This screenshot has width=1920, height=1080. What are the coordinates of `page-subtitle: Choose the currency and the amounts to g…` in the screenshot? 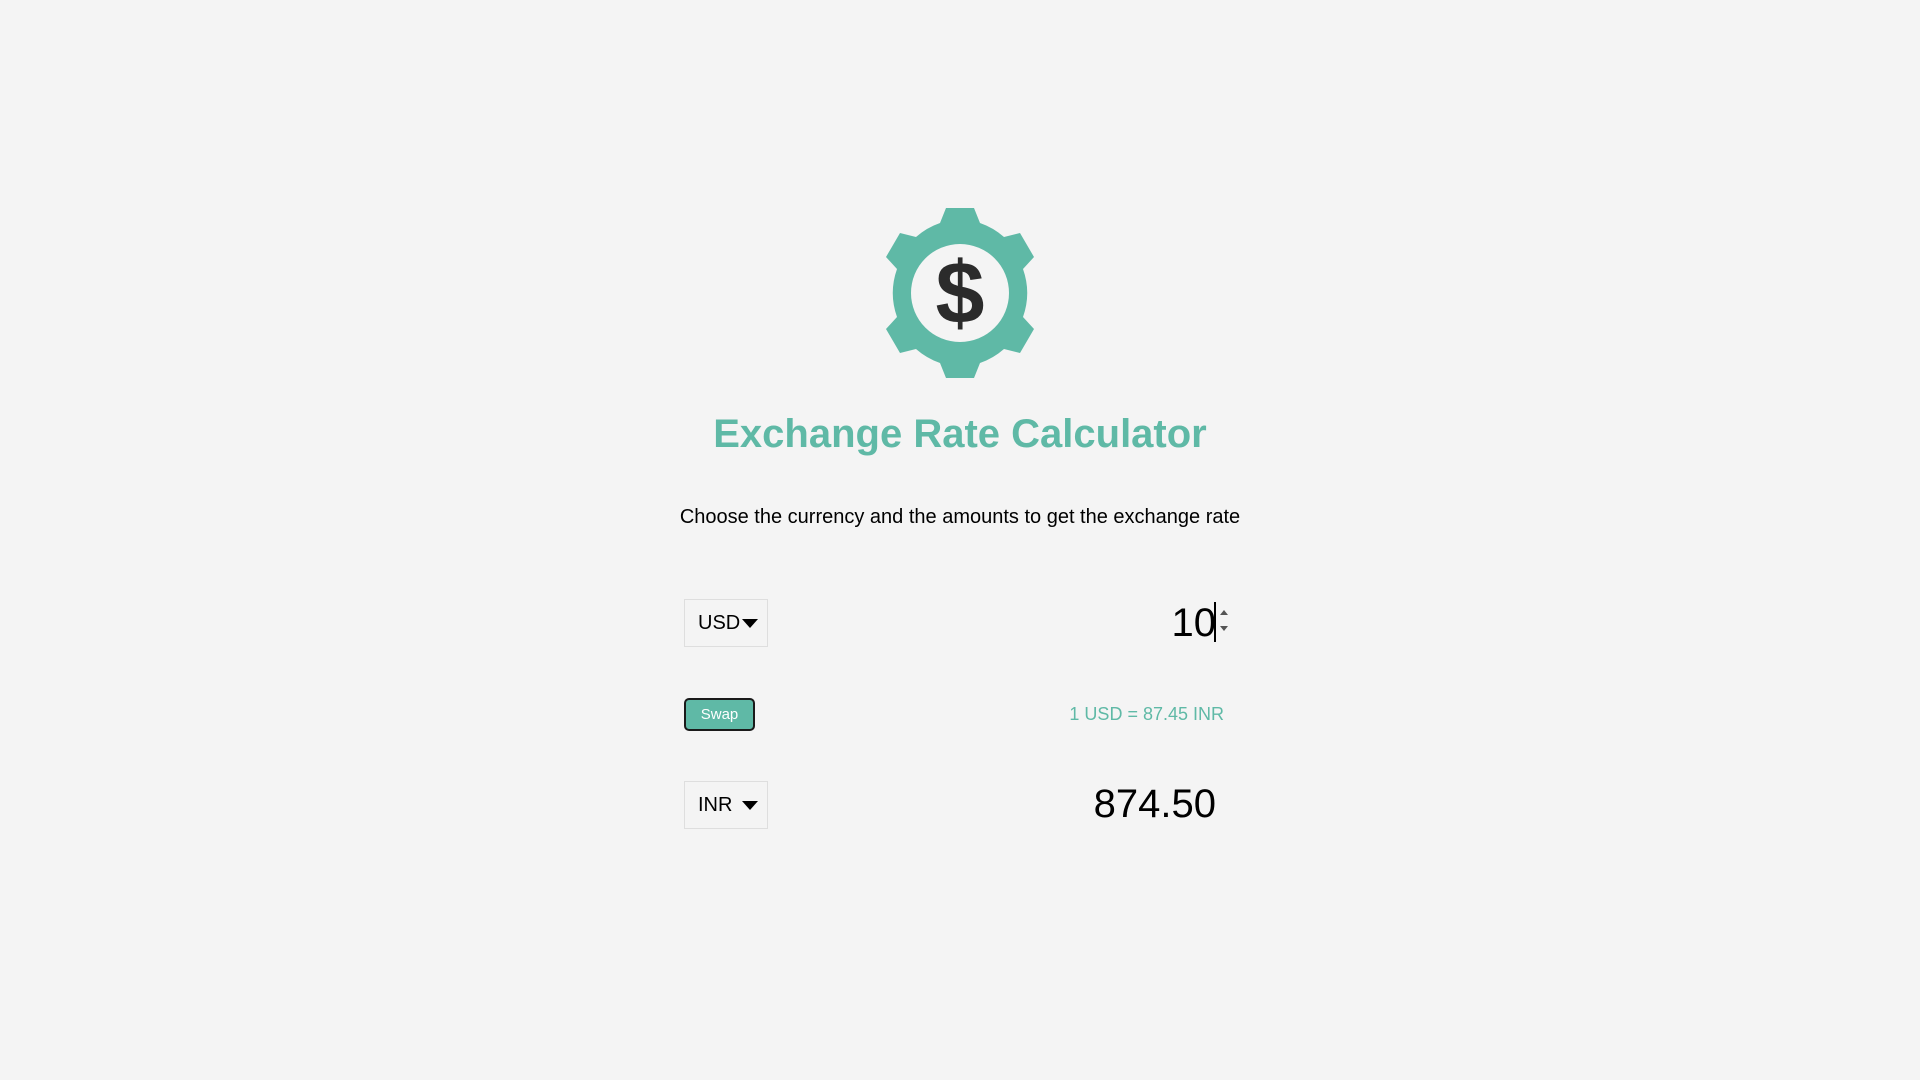 It's located at (960, 517).